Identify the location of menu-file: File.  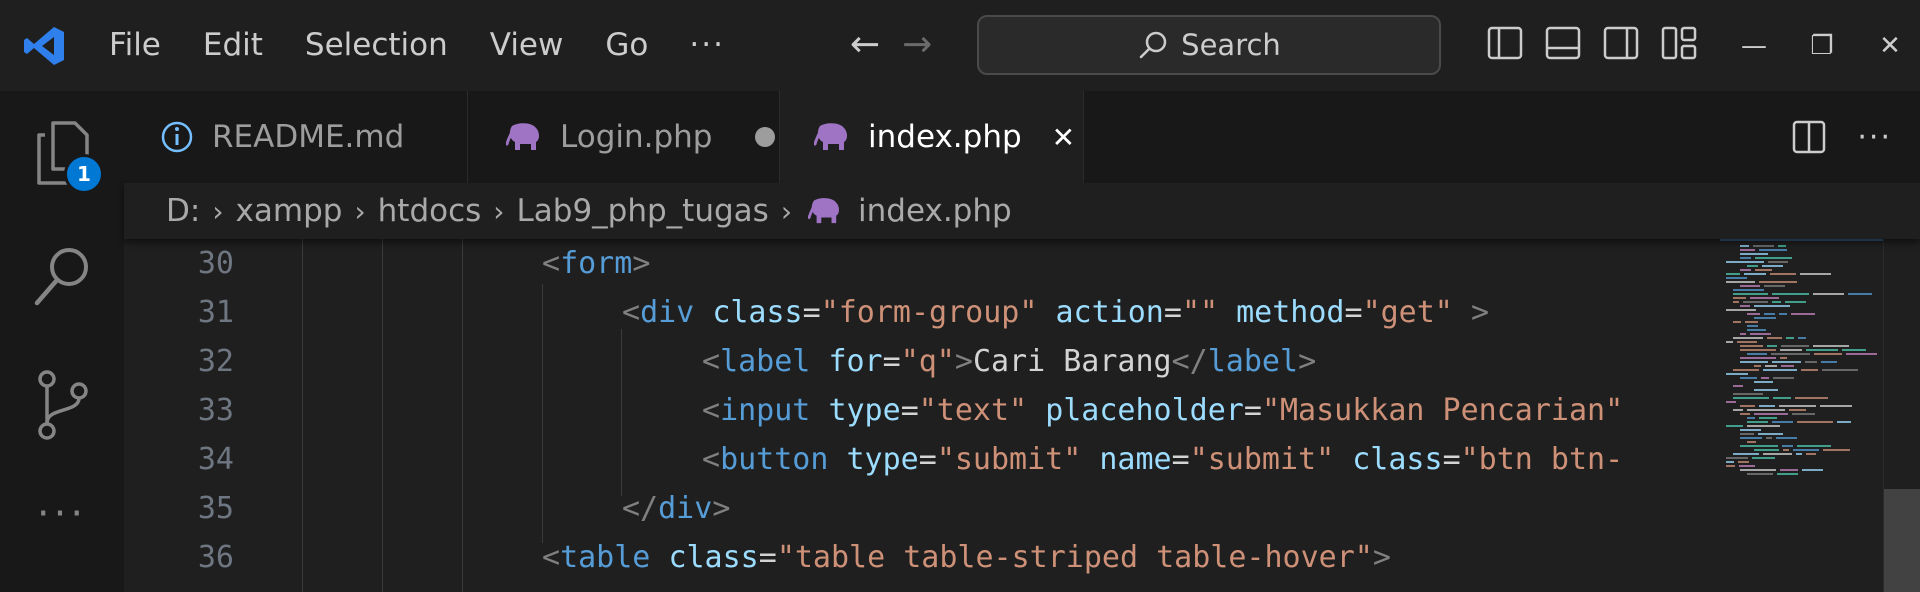
(135, 45).